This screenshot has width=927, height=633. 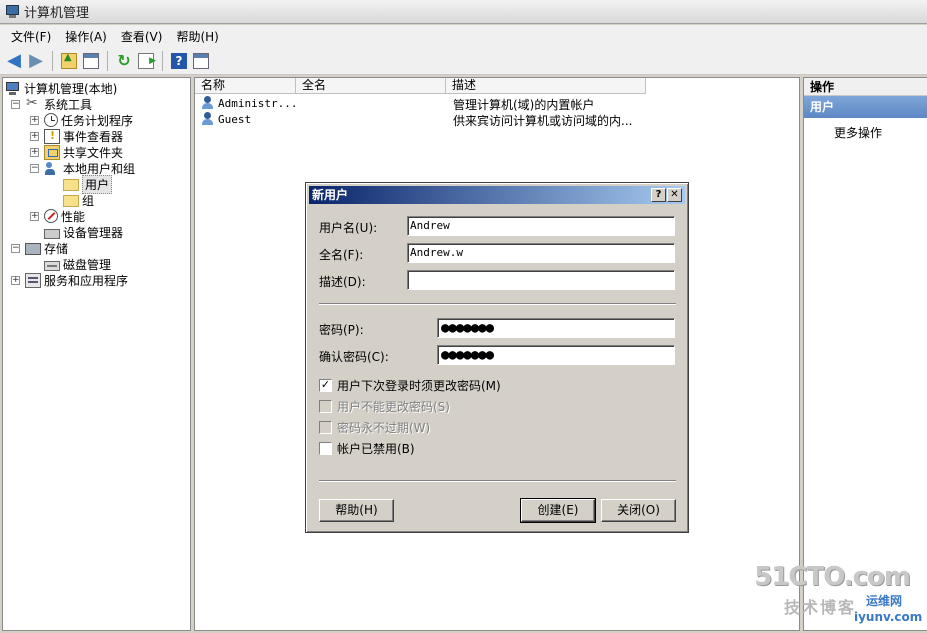 What do you see at coordinates (201, 61) in the screenshot?
I see `show-action-pane-button` at bounding box center [201, 61].